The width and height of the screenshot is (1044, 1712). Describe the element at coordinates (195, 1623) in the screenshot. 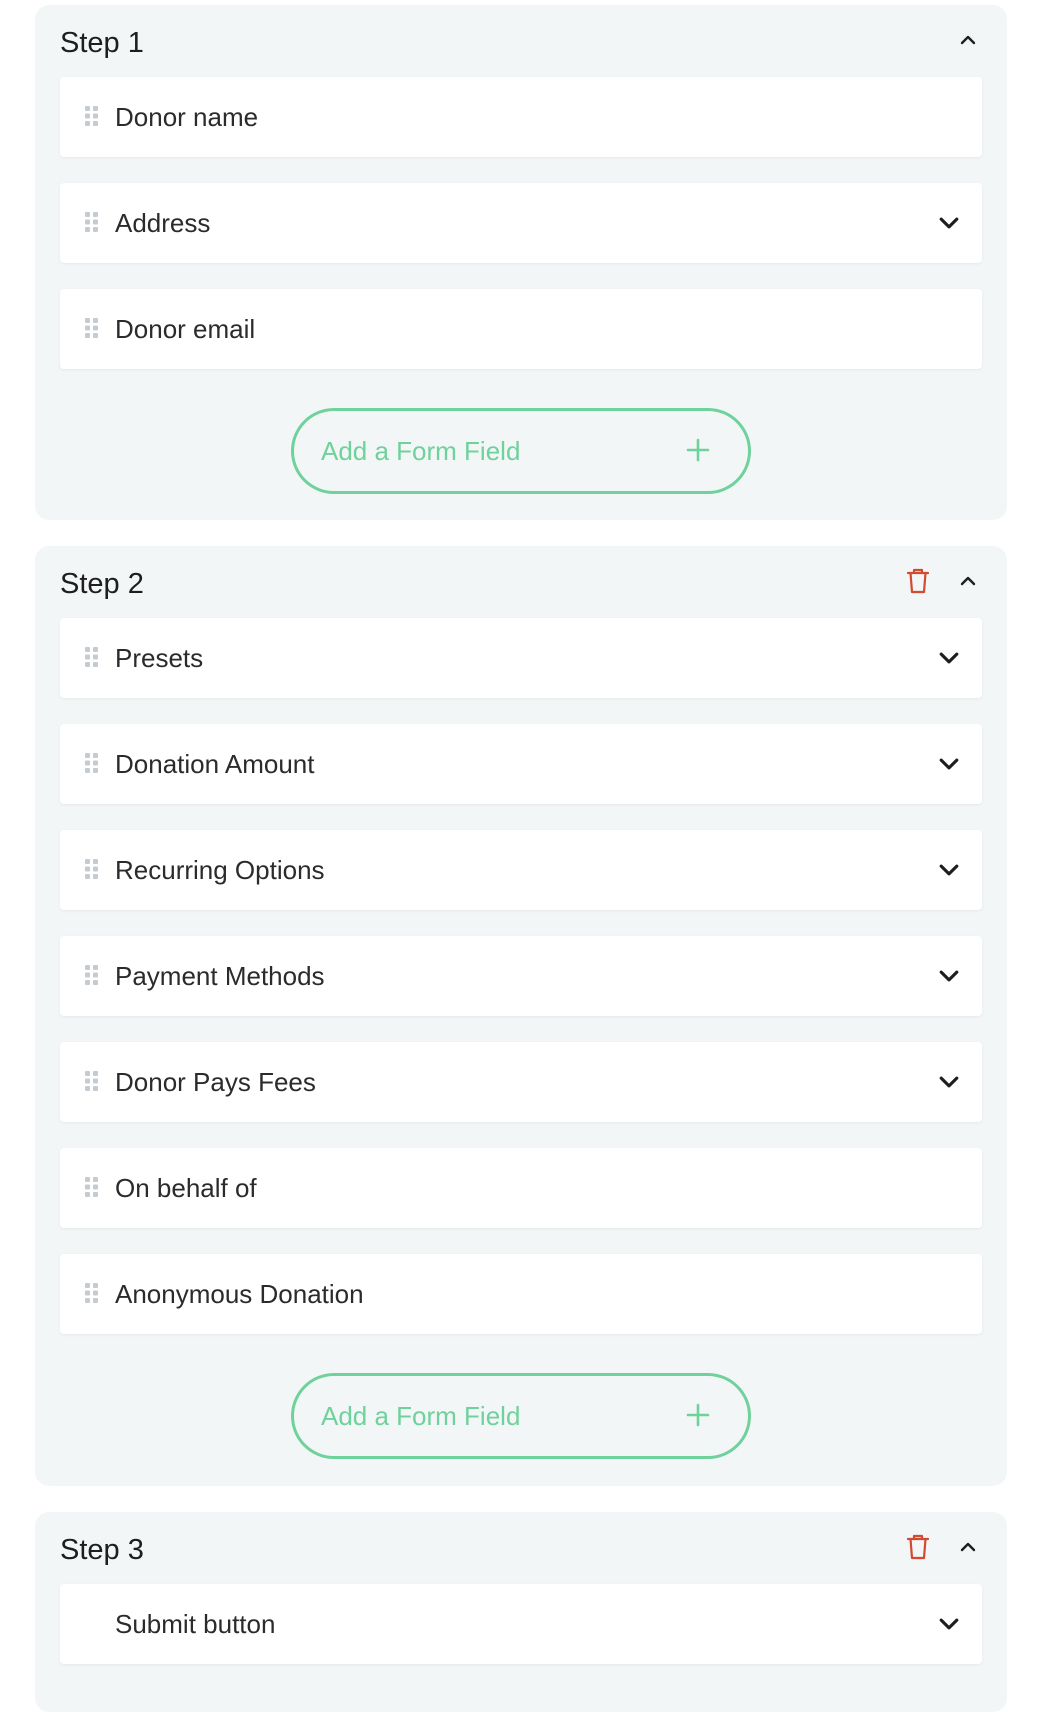

I see `field-label: Submit button` at that location.